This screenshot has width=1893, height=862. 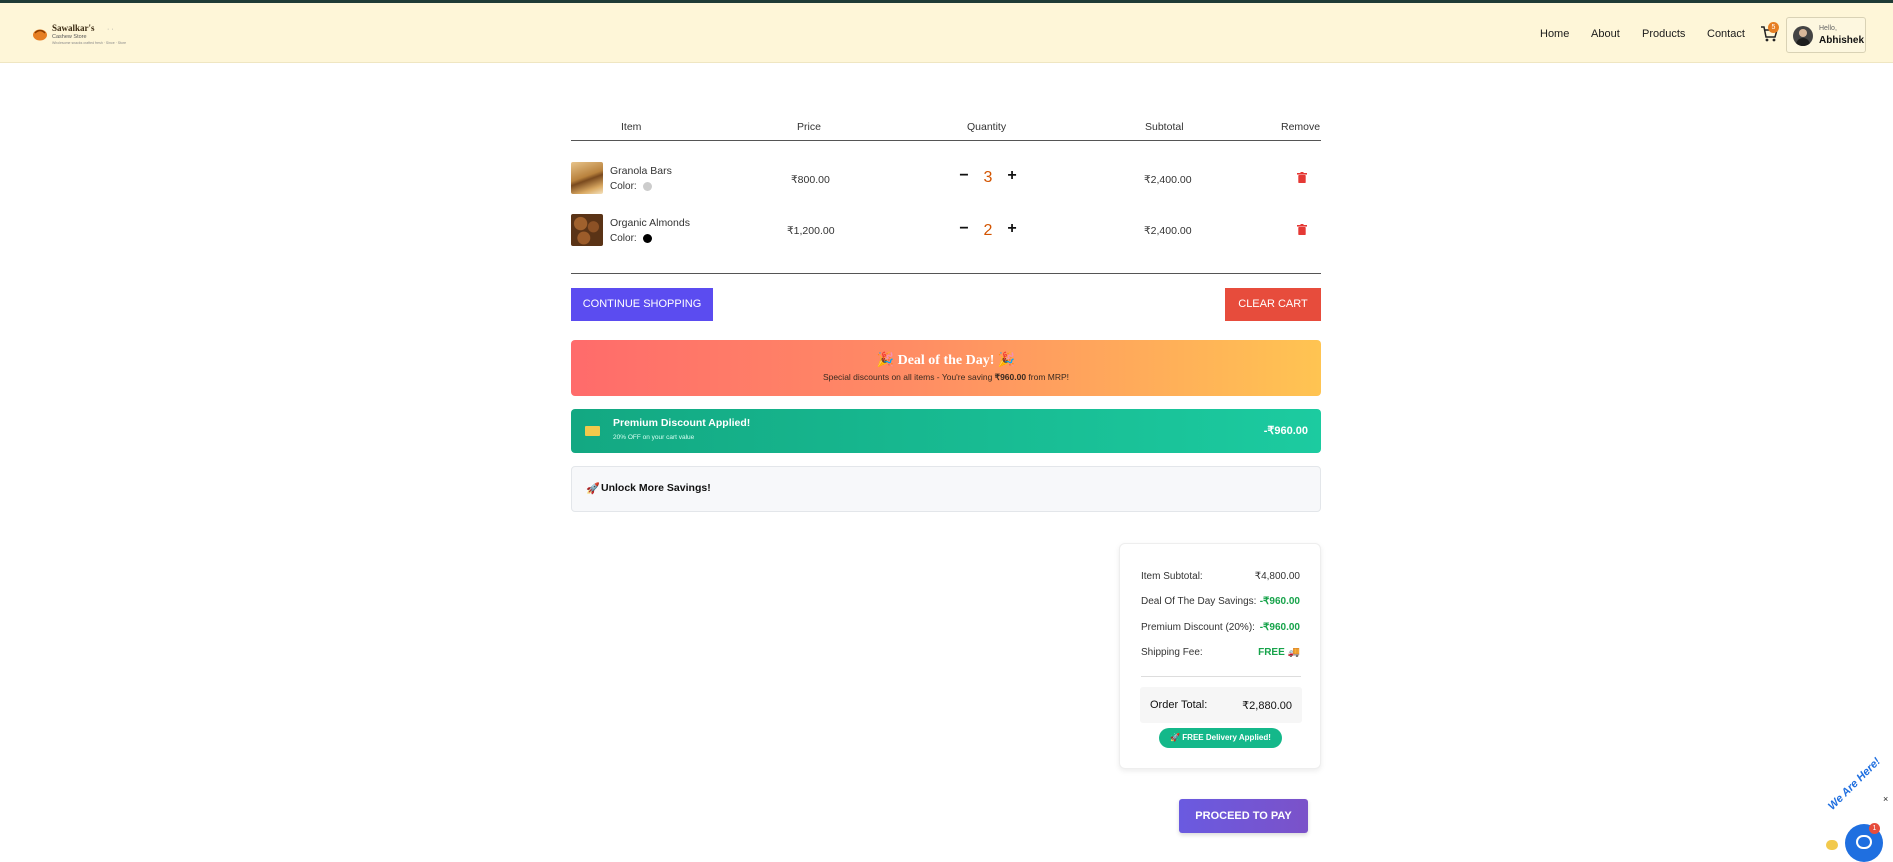 What do you see at coordinates (1828, 28) in the screenshot?
I see `user-greeting: Hello,` at bounding box center [1828, 28].